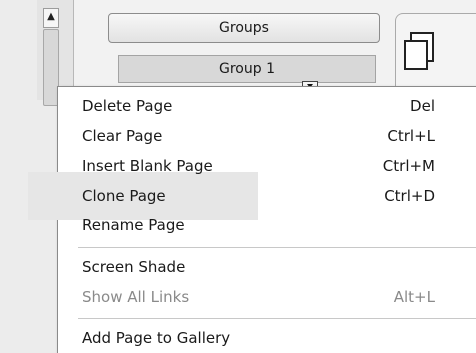 This screenshot has height=353, width=476. Describe the element at coordinates (127, 106) in the screenshot. I see `menu-item-label: Delete Page` at that location.